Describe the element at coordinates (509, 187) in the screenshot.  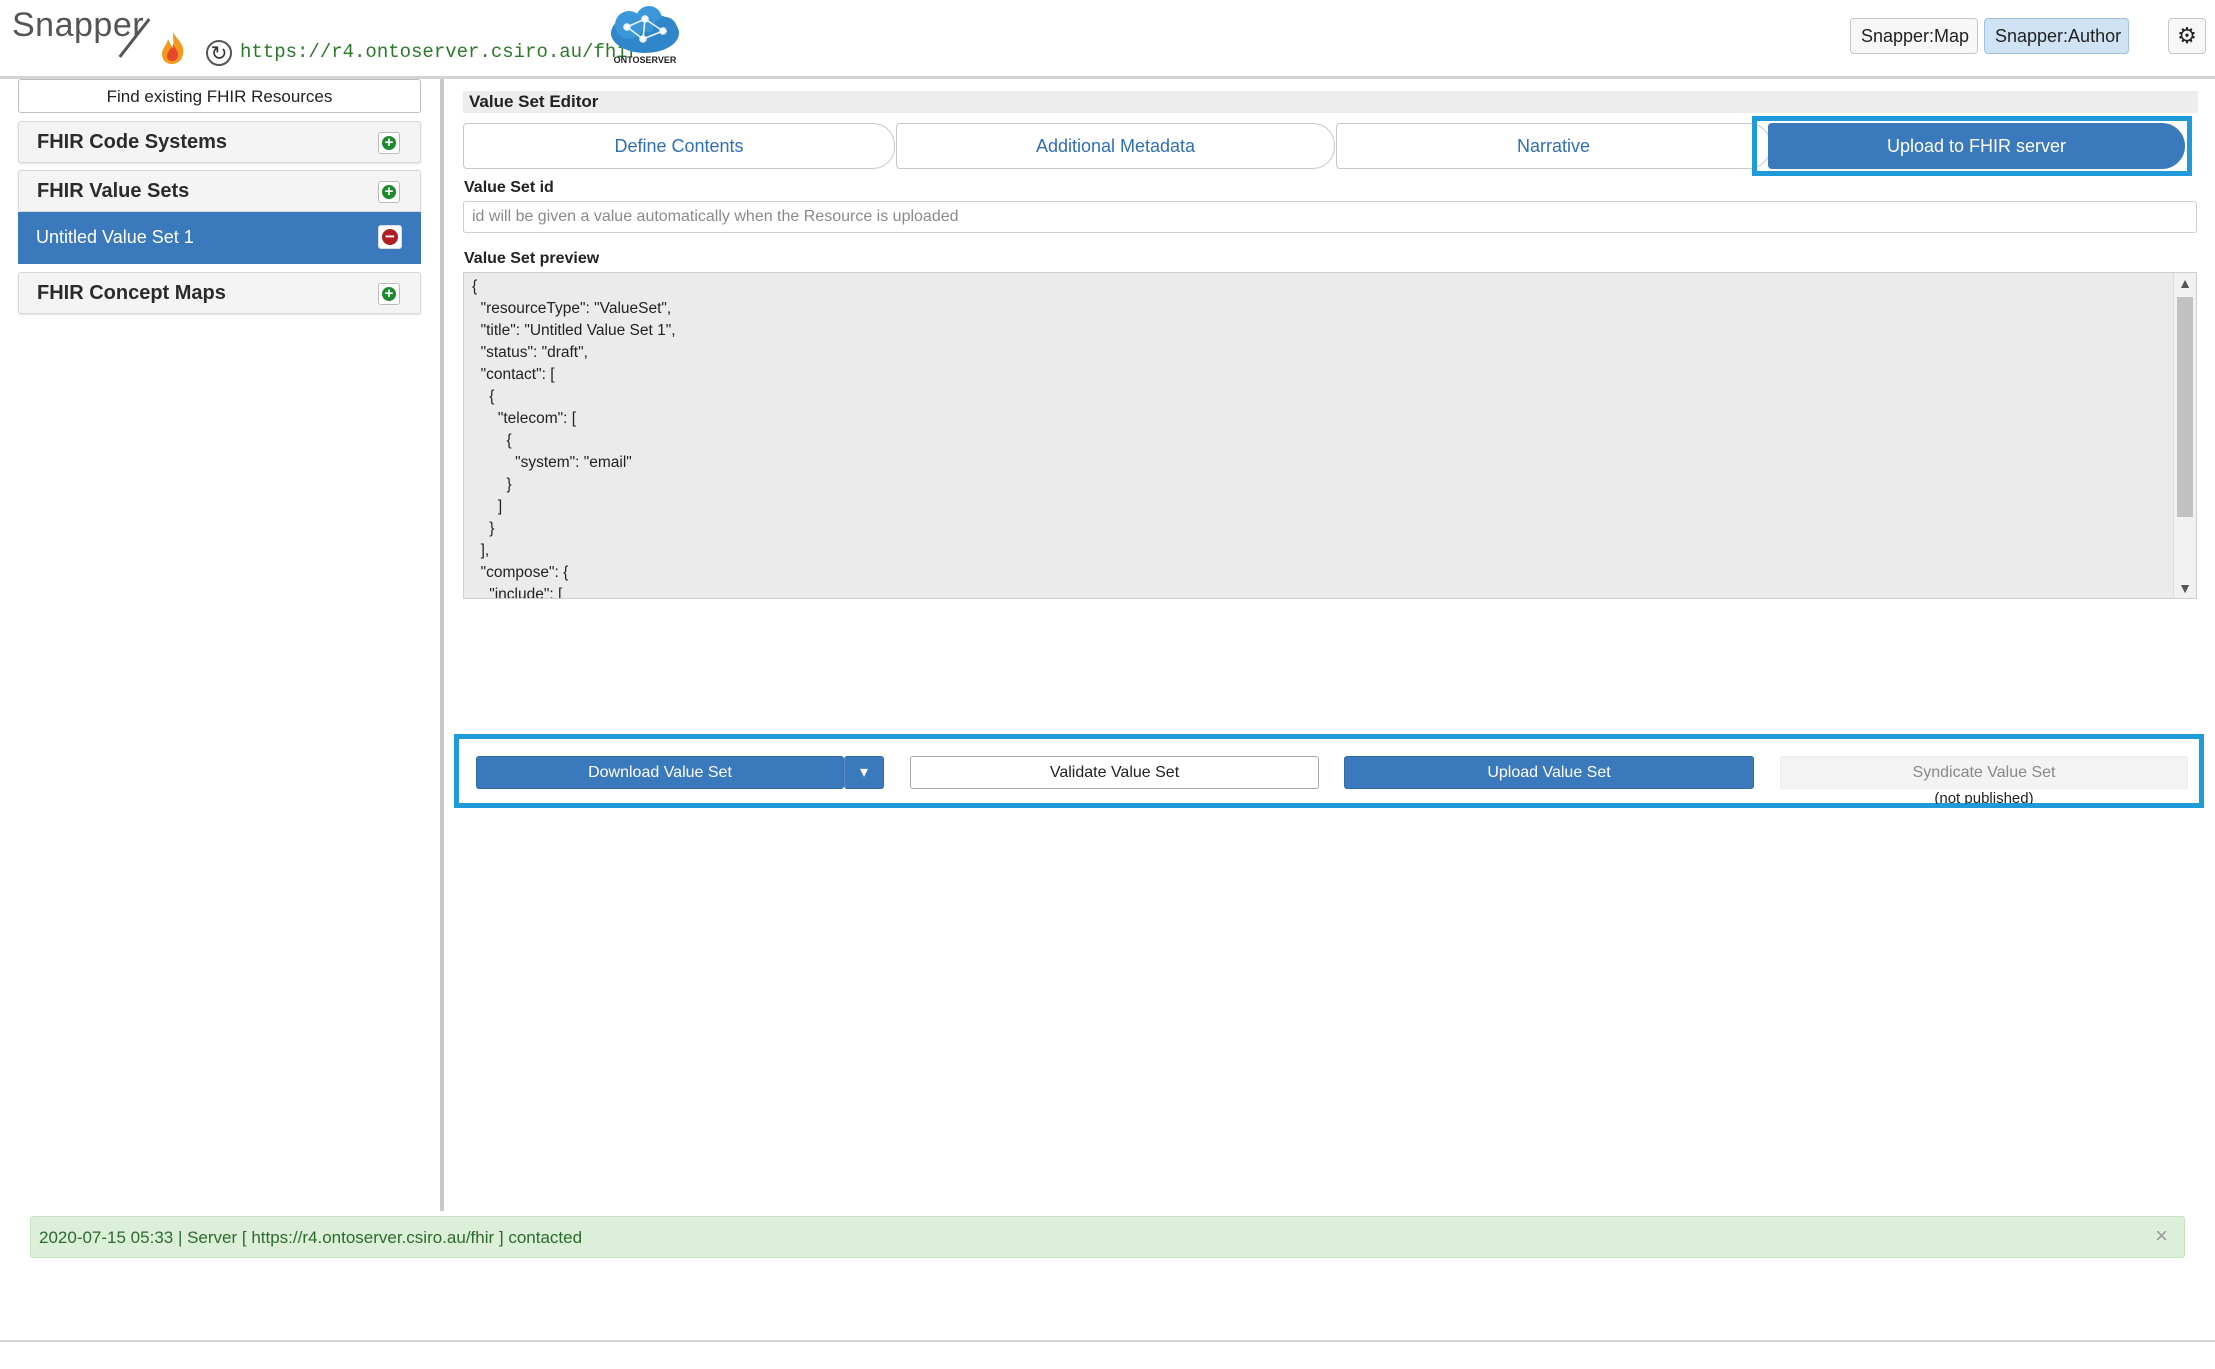
I see `value-set-id-label: Value Set id` at that location.